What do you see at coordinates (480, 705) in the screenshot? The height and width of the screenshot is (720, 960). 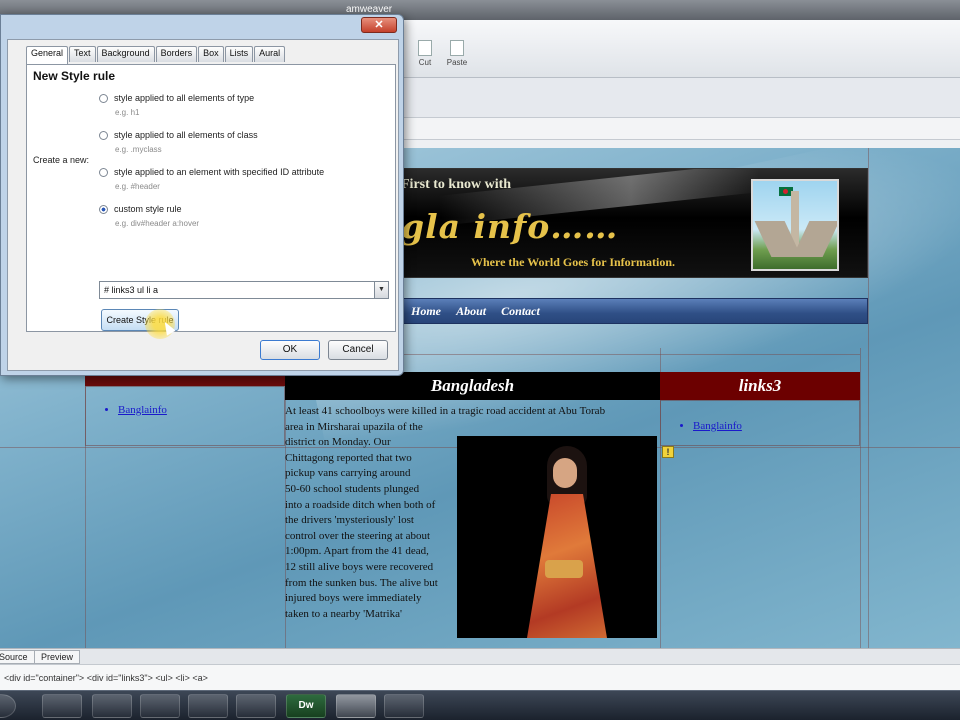 I see `taskbar: Dw` at bounding box center [480, 705].